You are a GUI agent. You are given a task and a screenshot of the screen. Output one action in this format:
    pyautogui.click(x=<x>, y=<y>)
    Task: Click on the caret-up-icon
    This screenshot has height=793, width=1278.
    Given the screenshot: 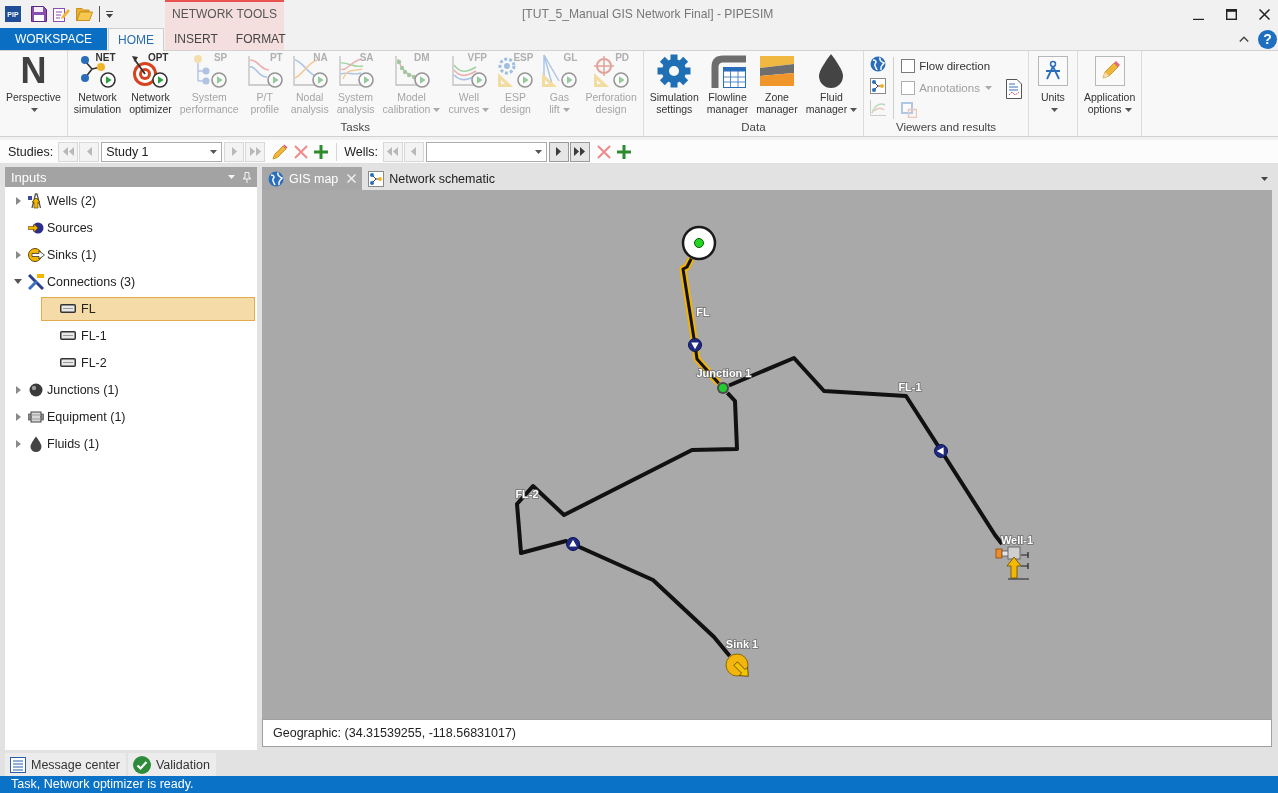 What is the action you would take?
    pyautogui.click(x=1244, y=39)
    